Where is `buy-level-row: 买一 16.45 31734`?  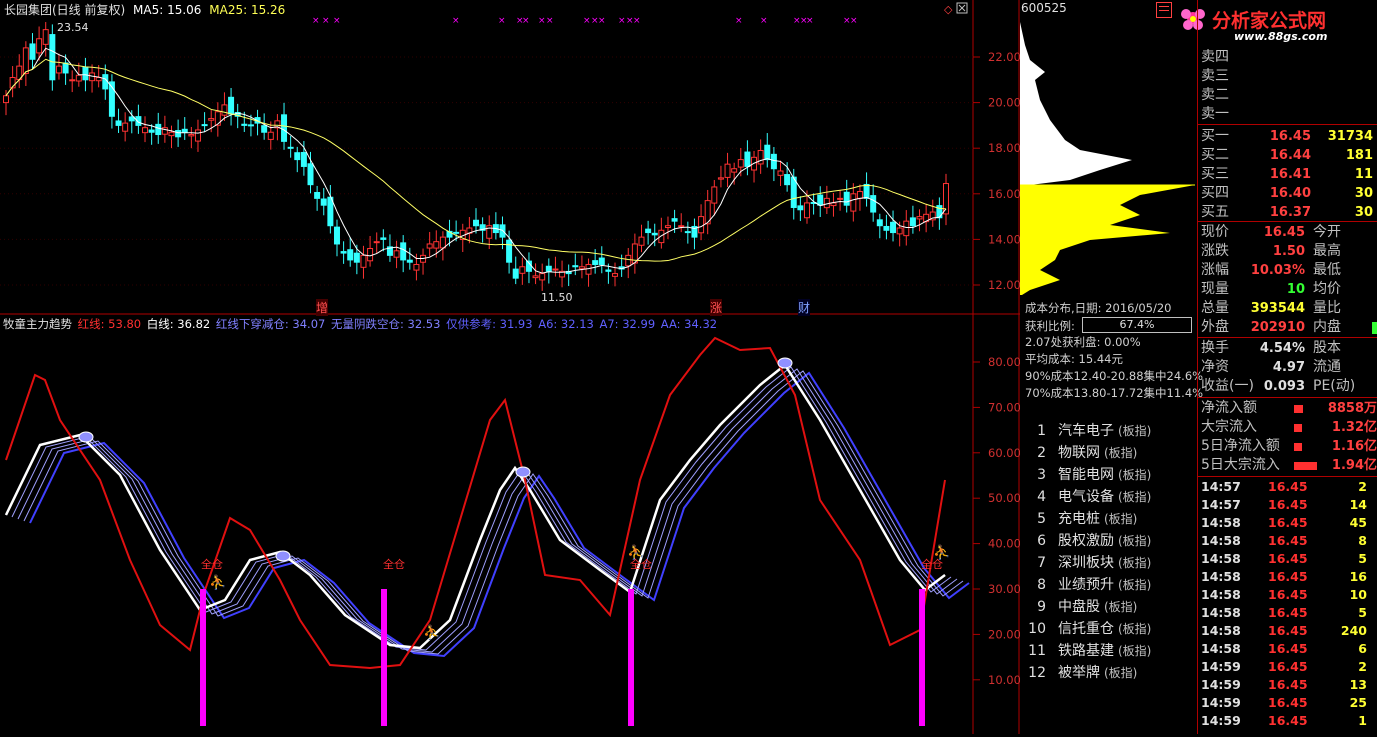 buy-level-row: 买一 16.45 31734 is located at coordinates (1287, 136).